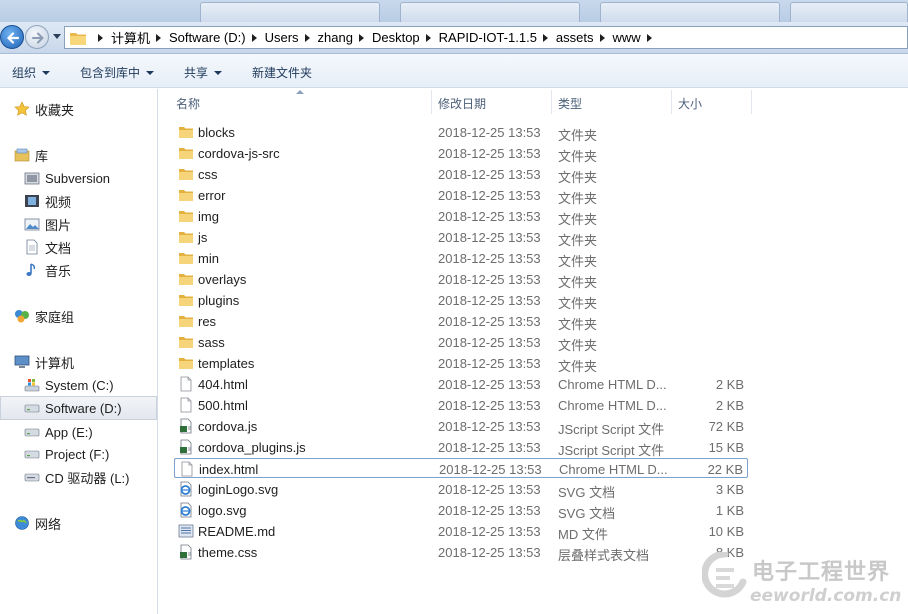  Describe the element at coordinates (461, 321) in the screenshot. I see `file-row: res 2018-12-25 13:53 文件夹` at that location.